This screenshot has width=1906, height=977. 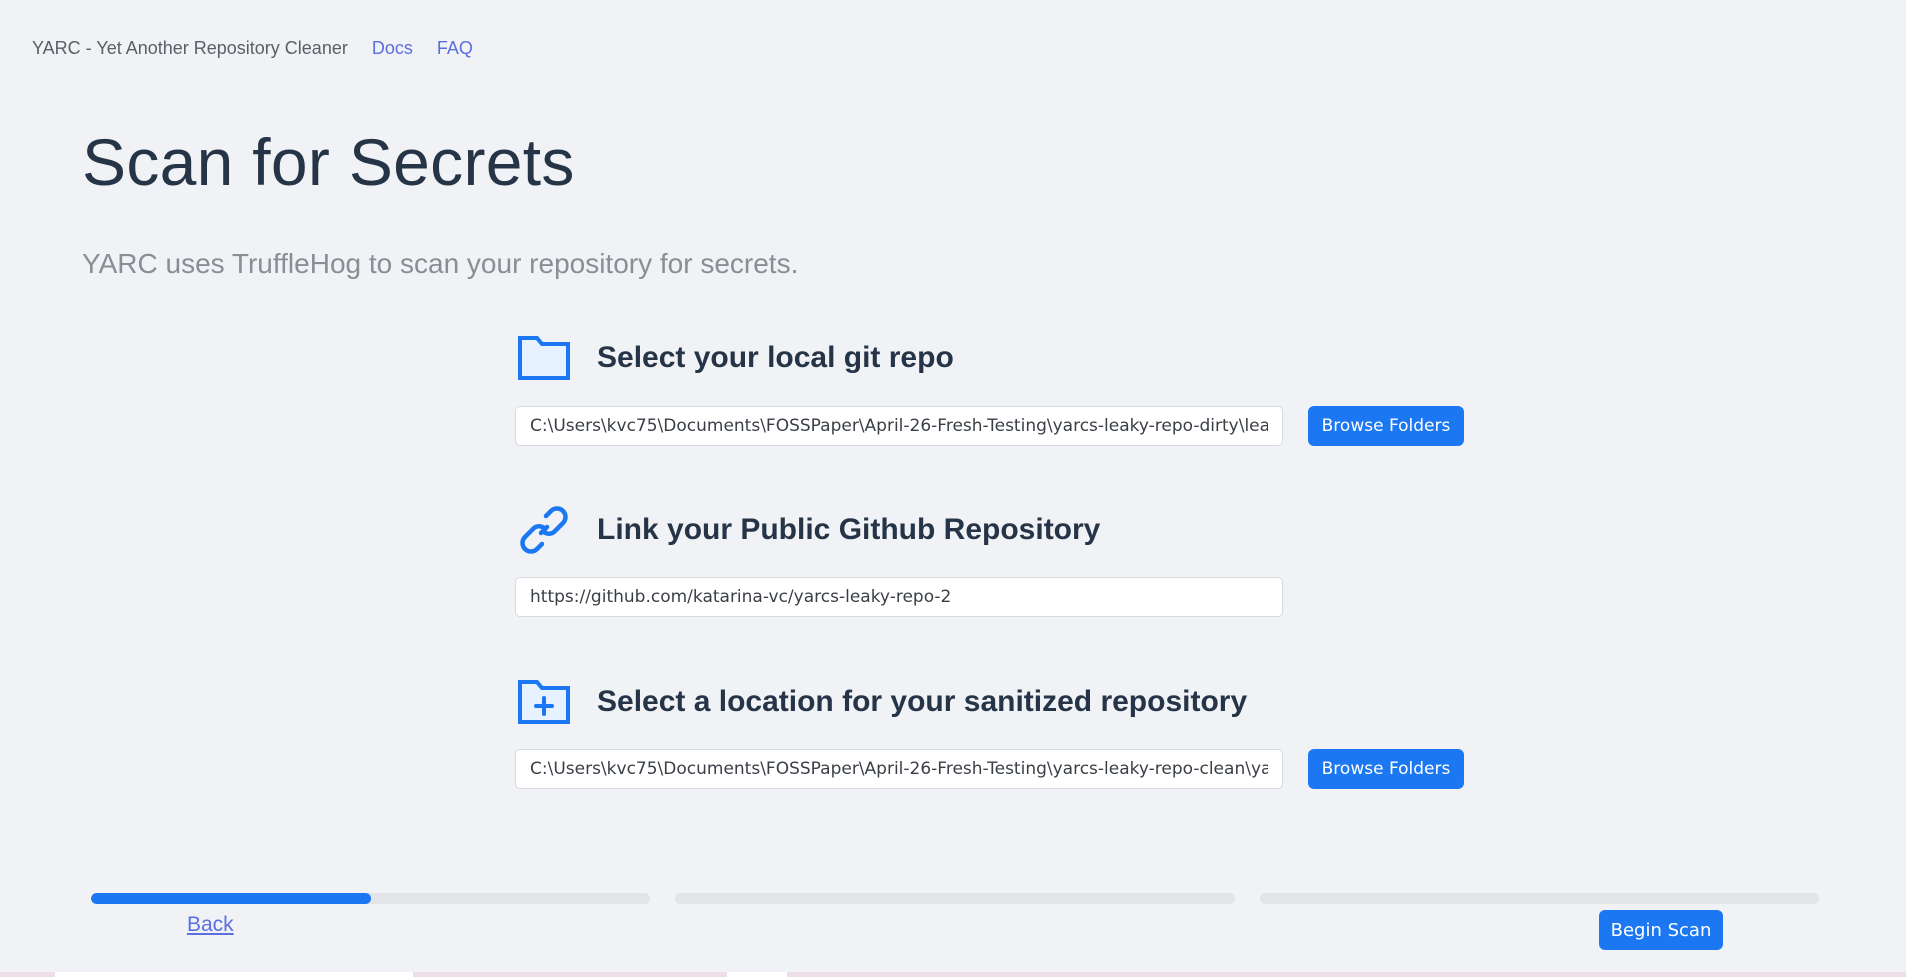 I want to click on page-title: Scan for Secrets, so click(x=328, y=162).